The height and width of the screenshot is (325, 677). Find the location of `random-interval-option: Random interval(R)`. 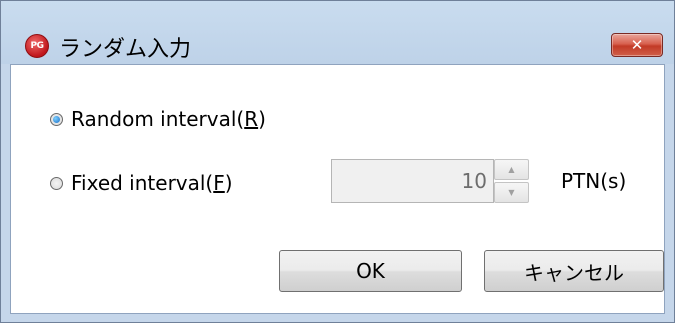

random-interval-option: Random interval(R) is located at coordinates (158, 119).